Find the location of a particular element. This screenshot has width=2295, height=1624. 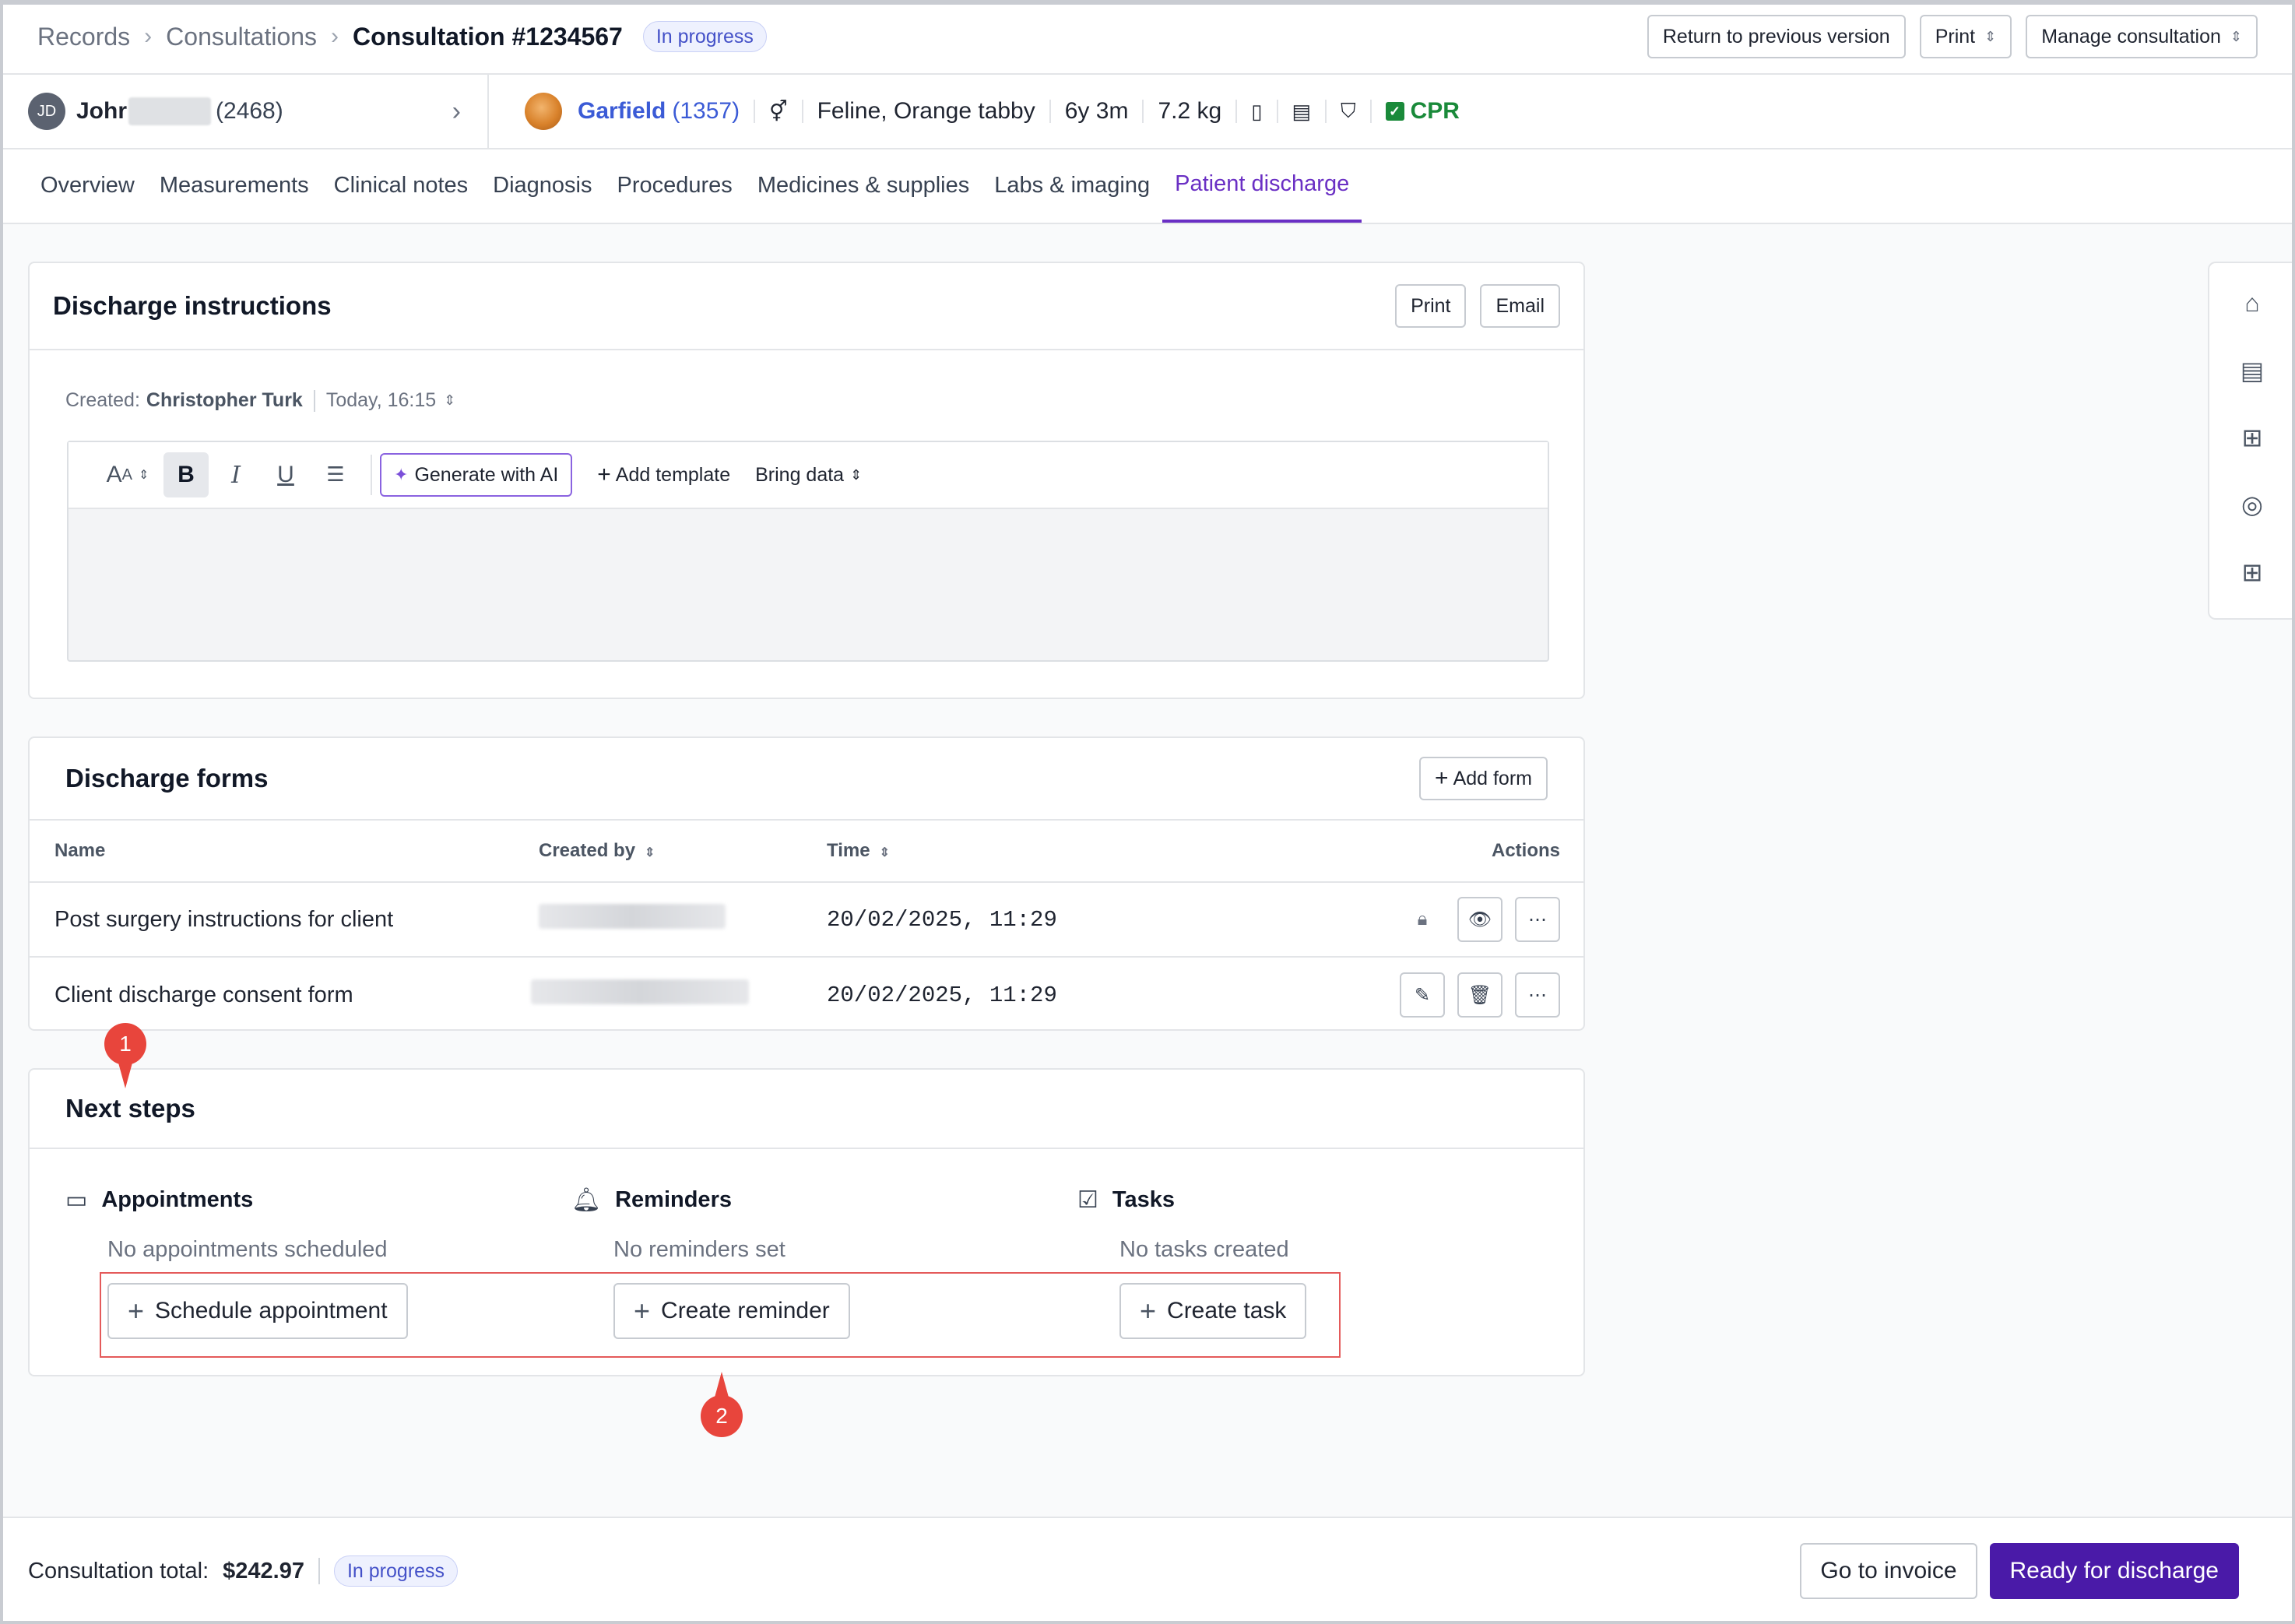

next-steps-title: Next steps is located at coordinates (130, 1108).